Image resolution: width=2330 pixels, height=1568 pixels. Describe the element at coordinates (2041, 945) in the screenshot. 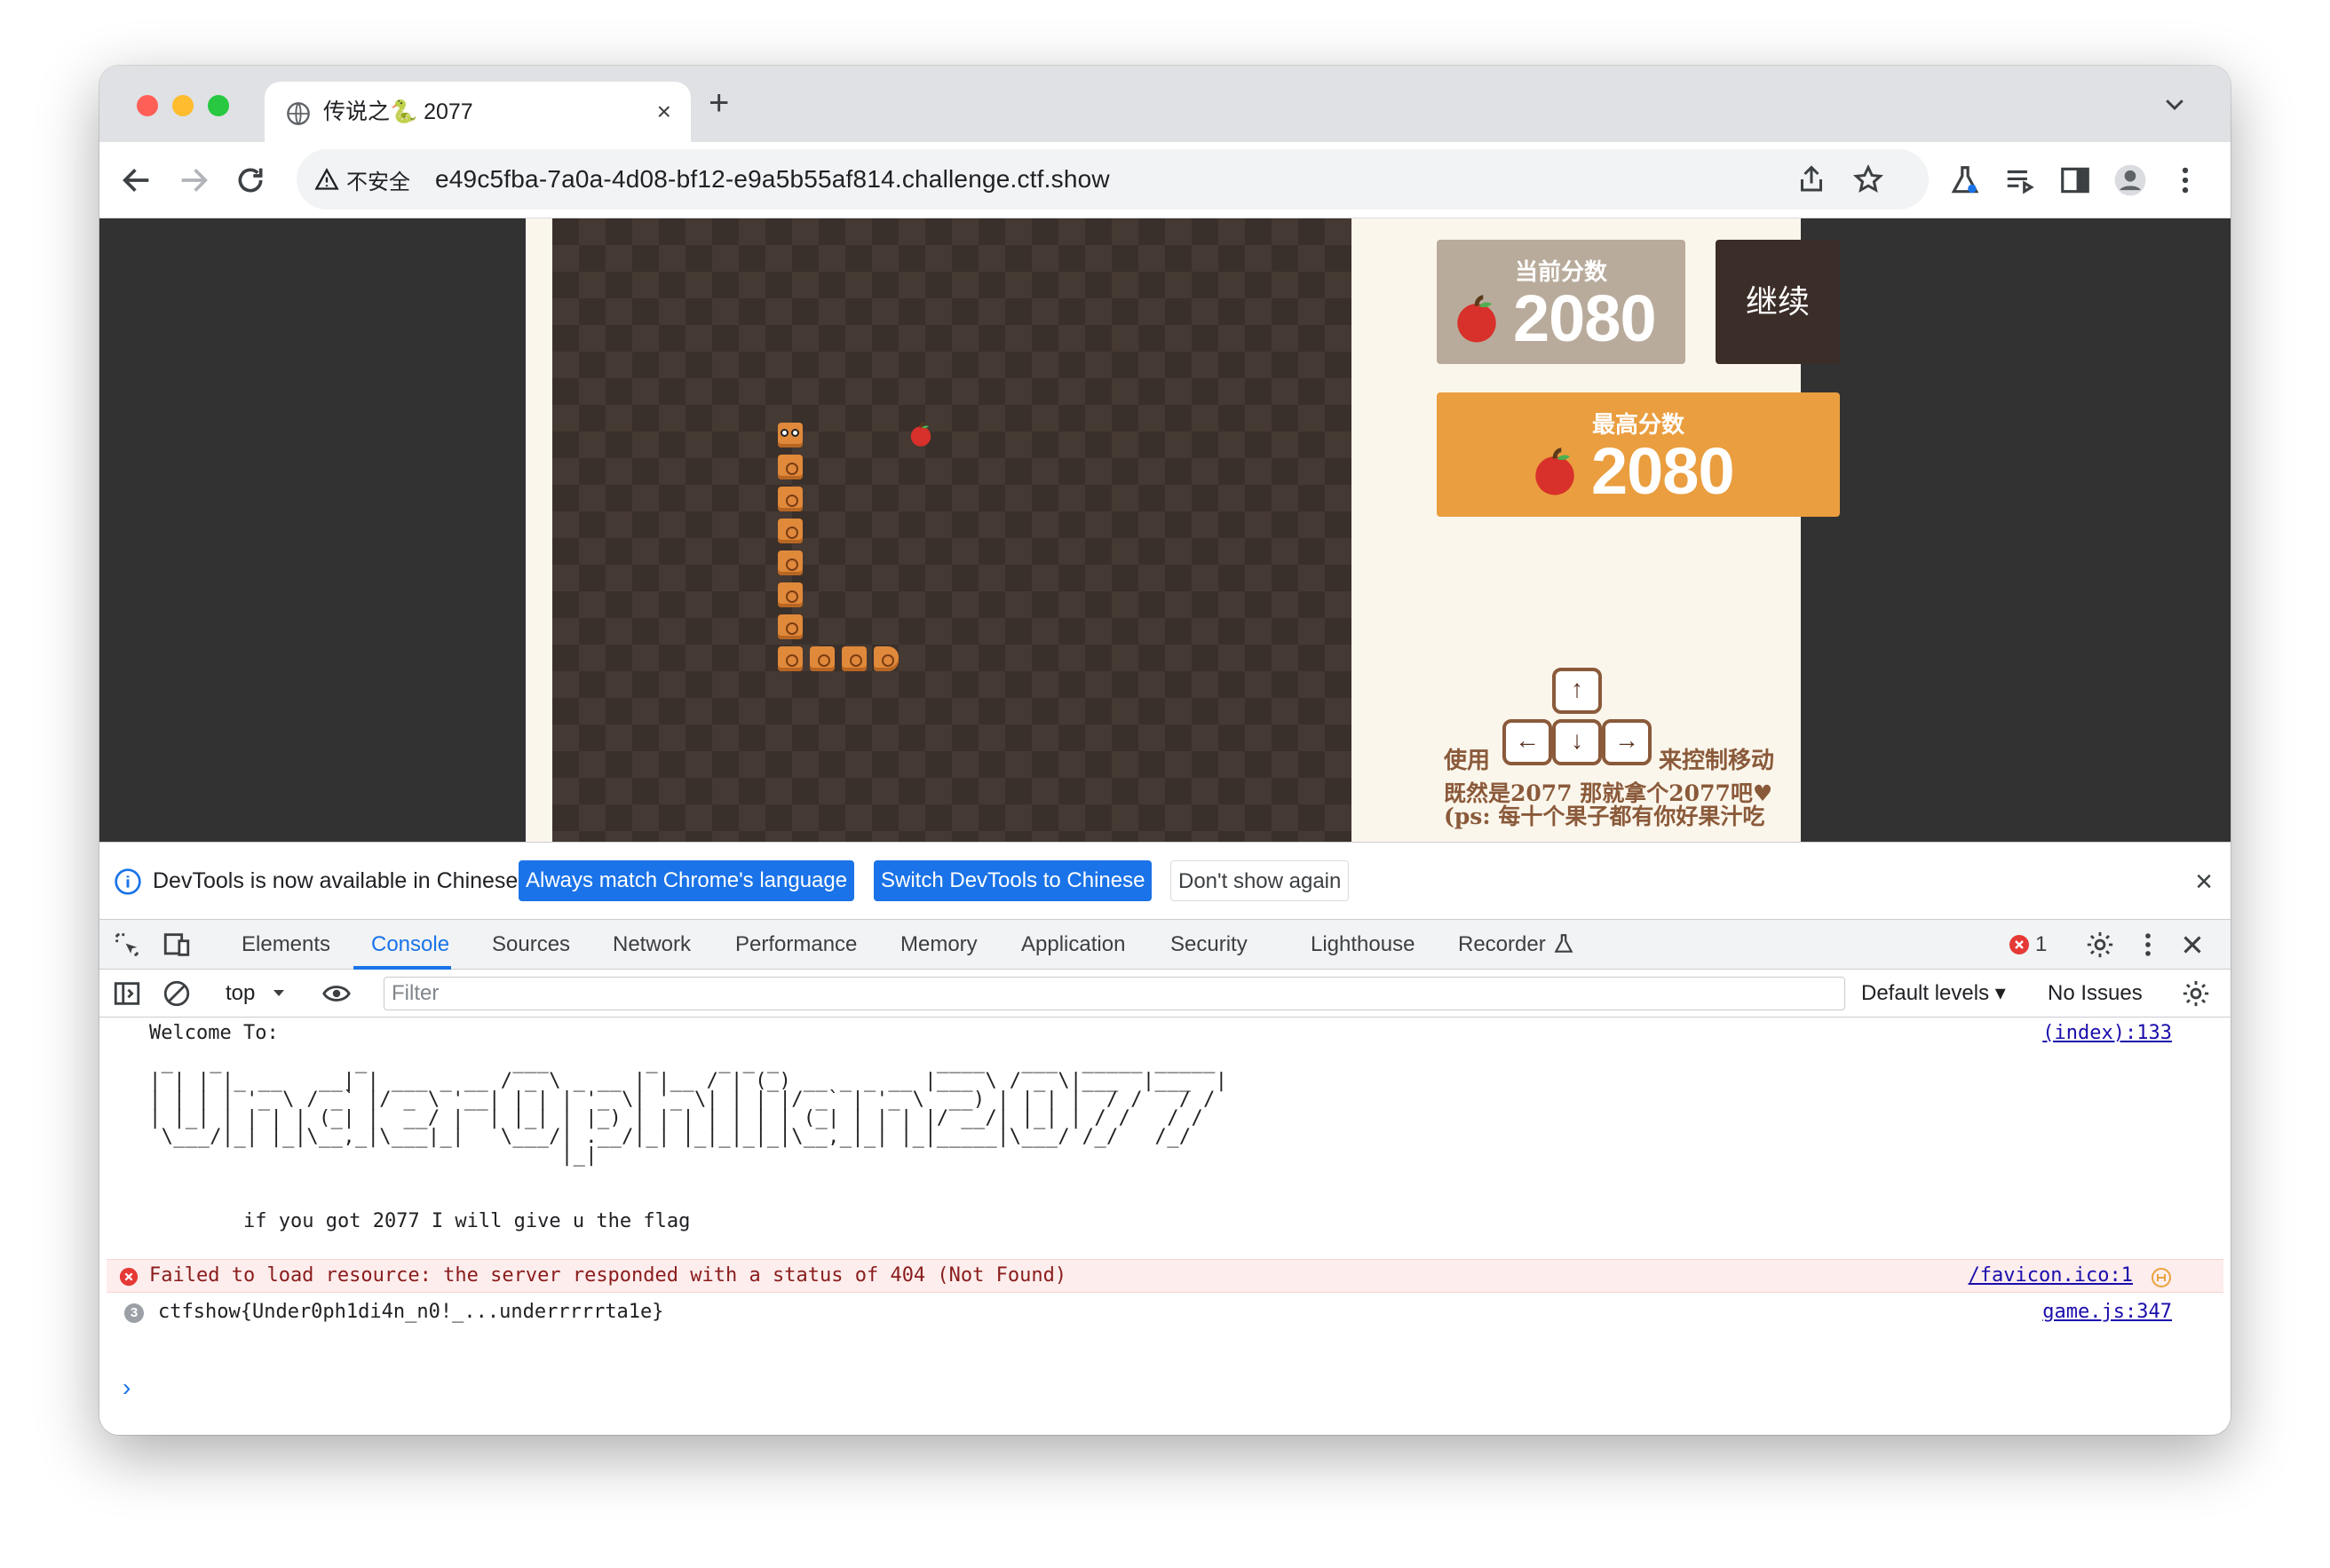

I see `error-count: 1` at that location.